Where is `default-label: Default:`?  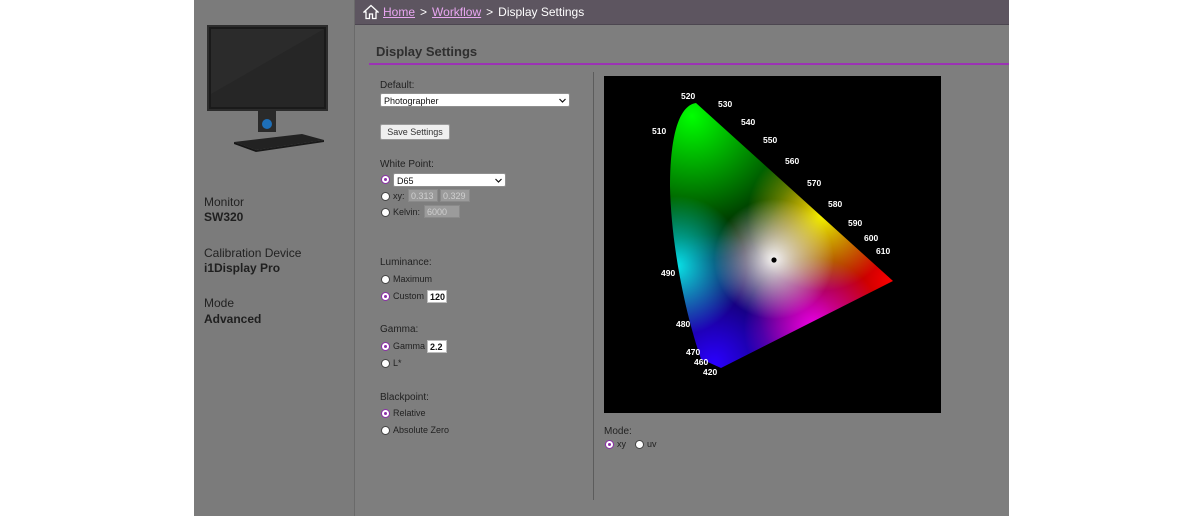
default-label: Default: is located at coordinates (397, 85).